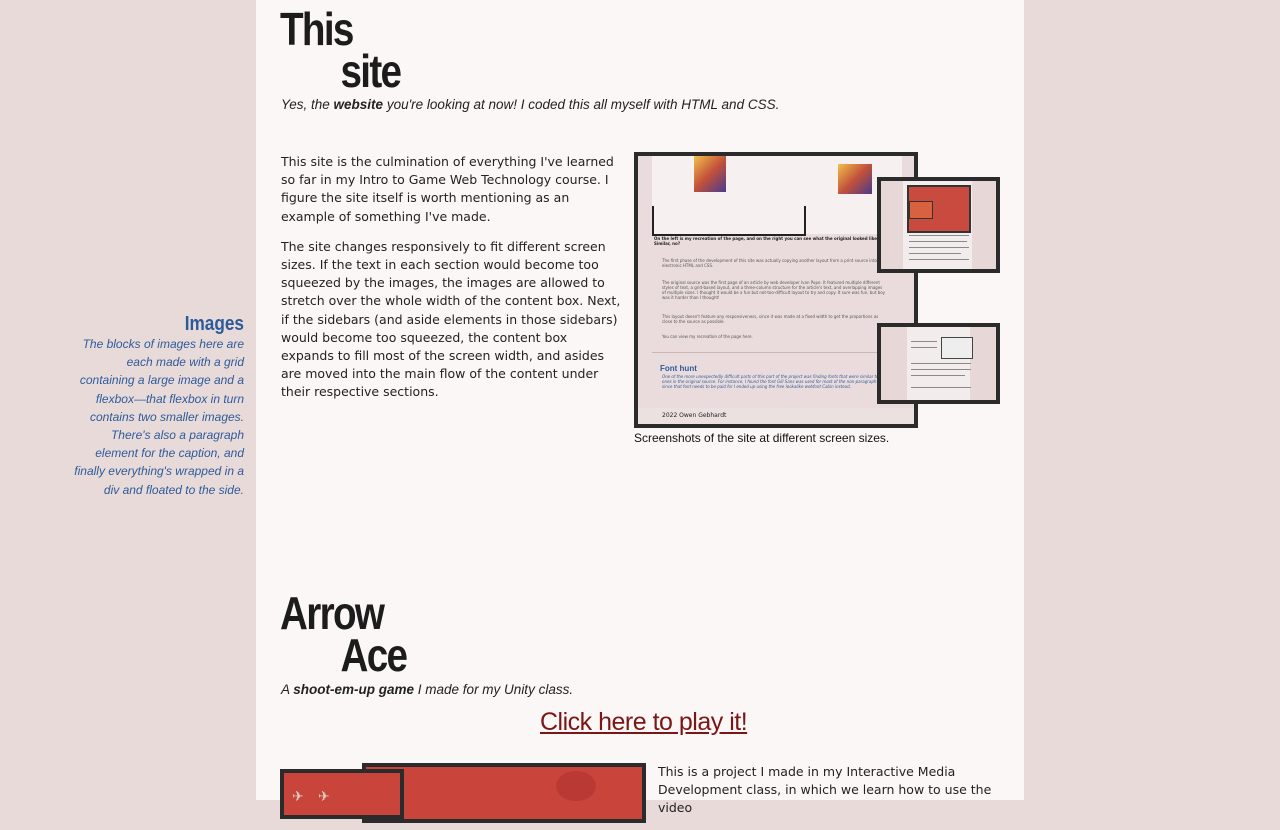 Image resolution: width=1280 pixels, height=830 pixels. I want to click on section-title-arrow-ace: Arrow Ace, so click(344, 634).